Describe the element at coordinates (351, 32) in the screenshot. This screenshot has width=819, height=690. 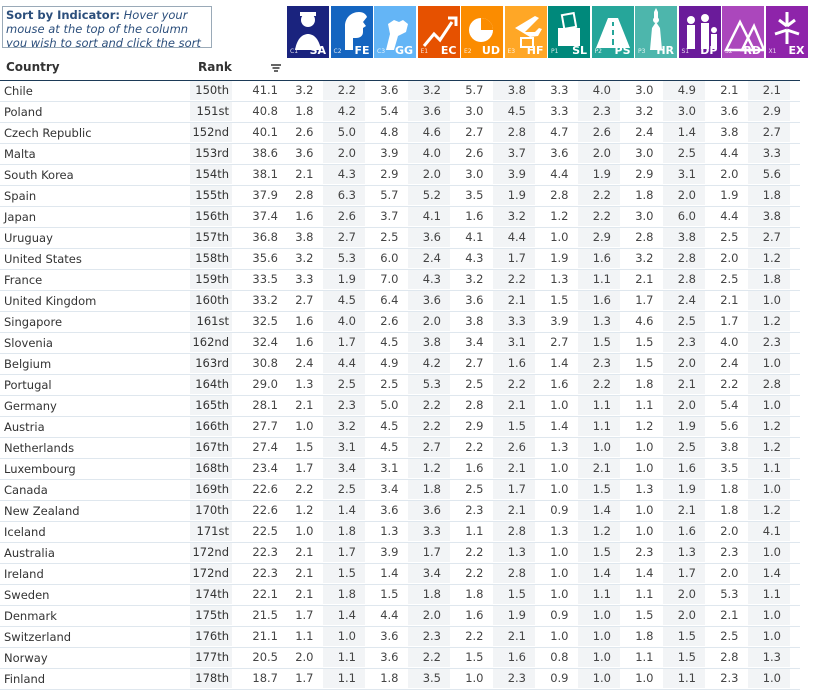
I see `indicator-fe-button: C2 FE` at that location.